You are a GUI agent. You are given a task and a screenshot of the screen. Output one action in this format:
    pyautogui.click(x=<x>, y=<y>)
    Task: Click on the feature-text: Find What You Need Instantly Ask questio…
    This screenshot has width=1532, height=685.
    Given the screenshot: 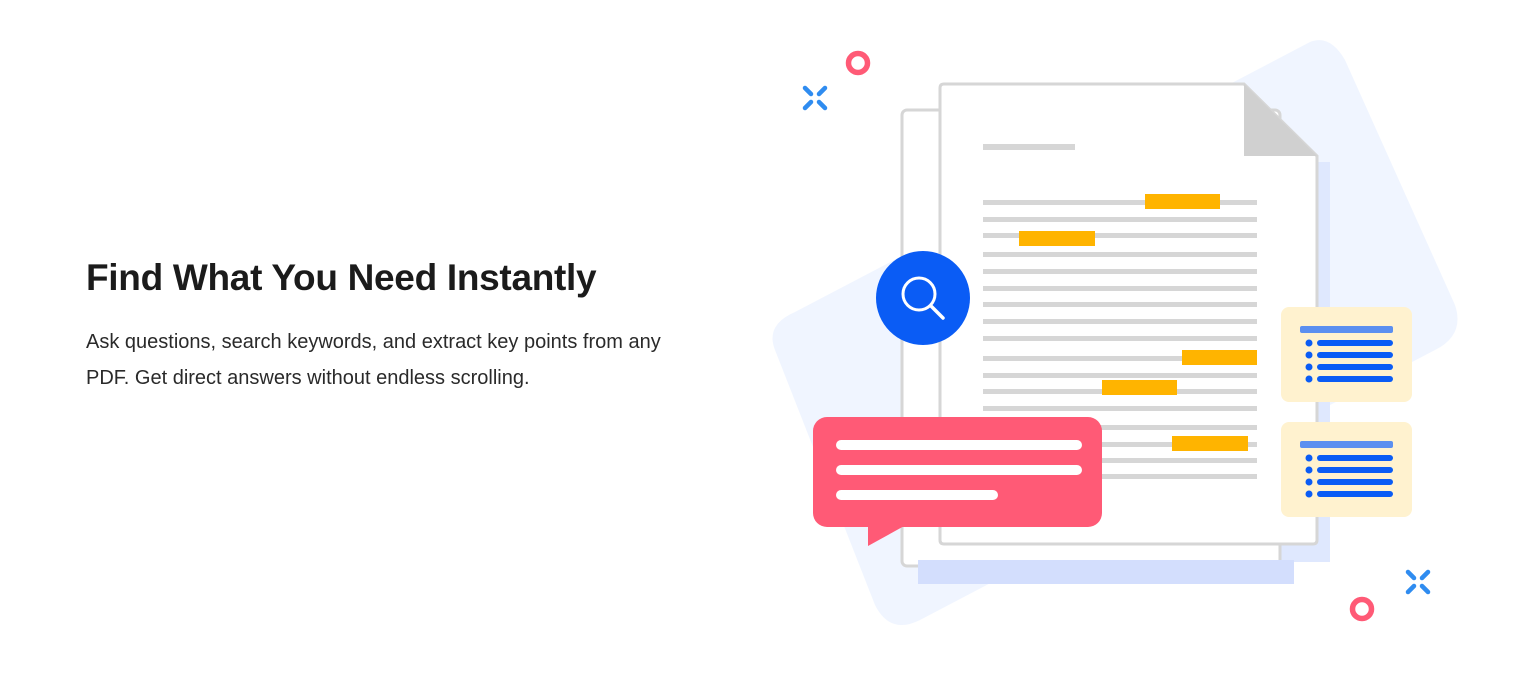 What is the action you would take?
    pyautogui.click(x=386, y=324)
    